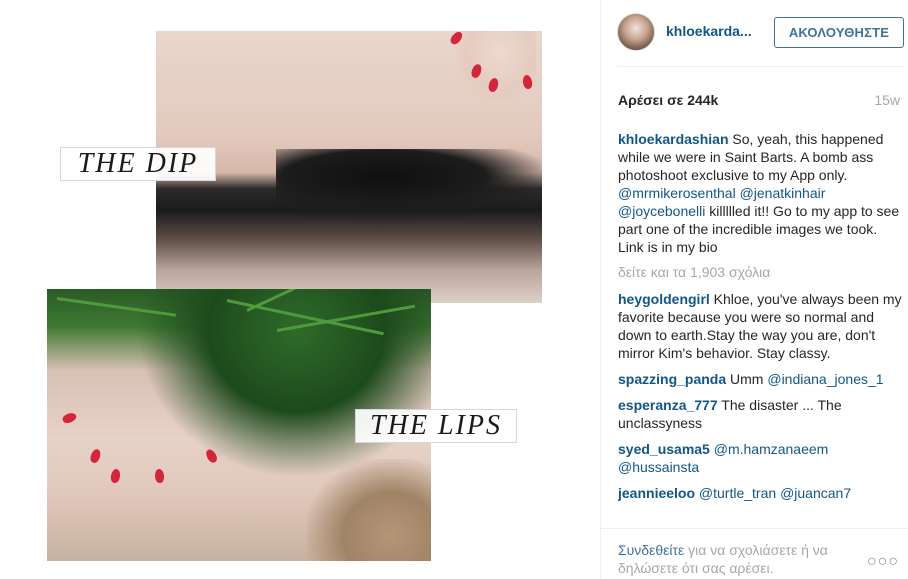  Describe the element at coordinates (668, 405) in the screenshot. I see `comment-username: esperanza_777` at that location.